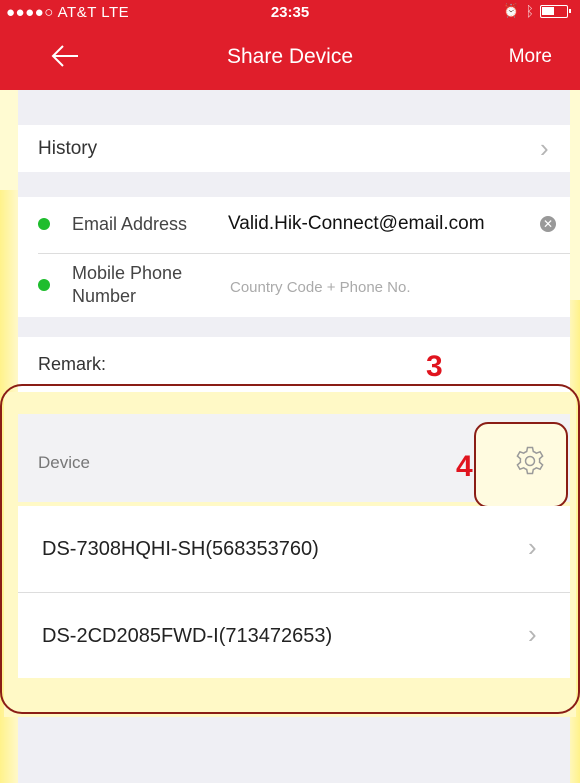 This screenshot has width=580, height=783. What do you see at coordinates (127, 273) in the screenshot?
I see `phone-label-line1: Mobile Phone` at bounding box center [127, 273].